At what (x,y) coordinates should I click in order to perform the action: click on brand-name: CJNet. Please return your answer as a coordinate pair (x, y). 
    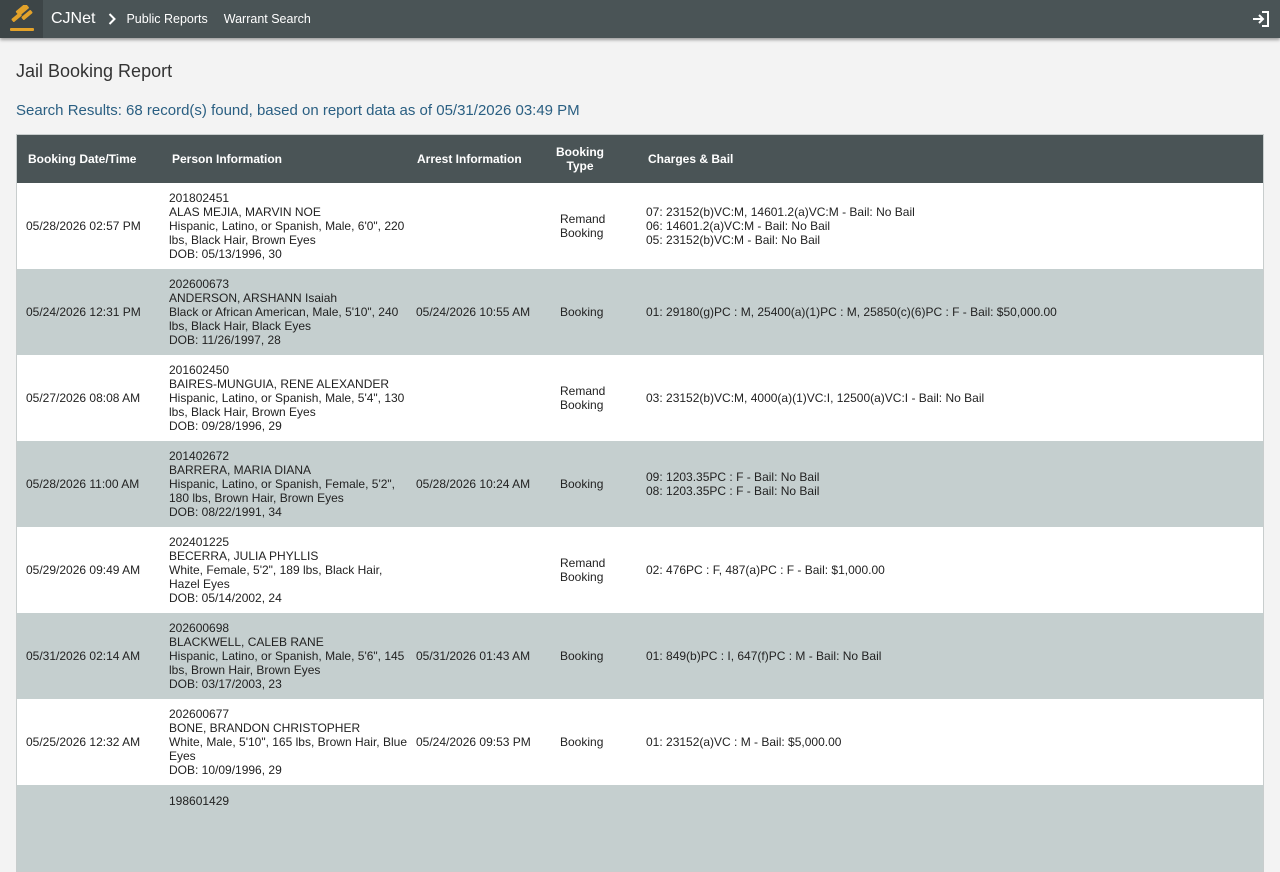
    Looking at the image, I should click on (73, 19).